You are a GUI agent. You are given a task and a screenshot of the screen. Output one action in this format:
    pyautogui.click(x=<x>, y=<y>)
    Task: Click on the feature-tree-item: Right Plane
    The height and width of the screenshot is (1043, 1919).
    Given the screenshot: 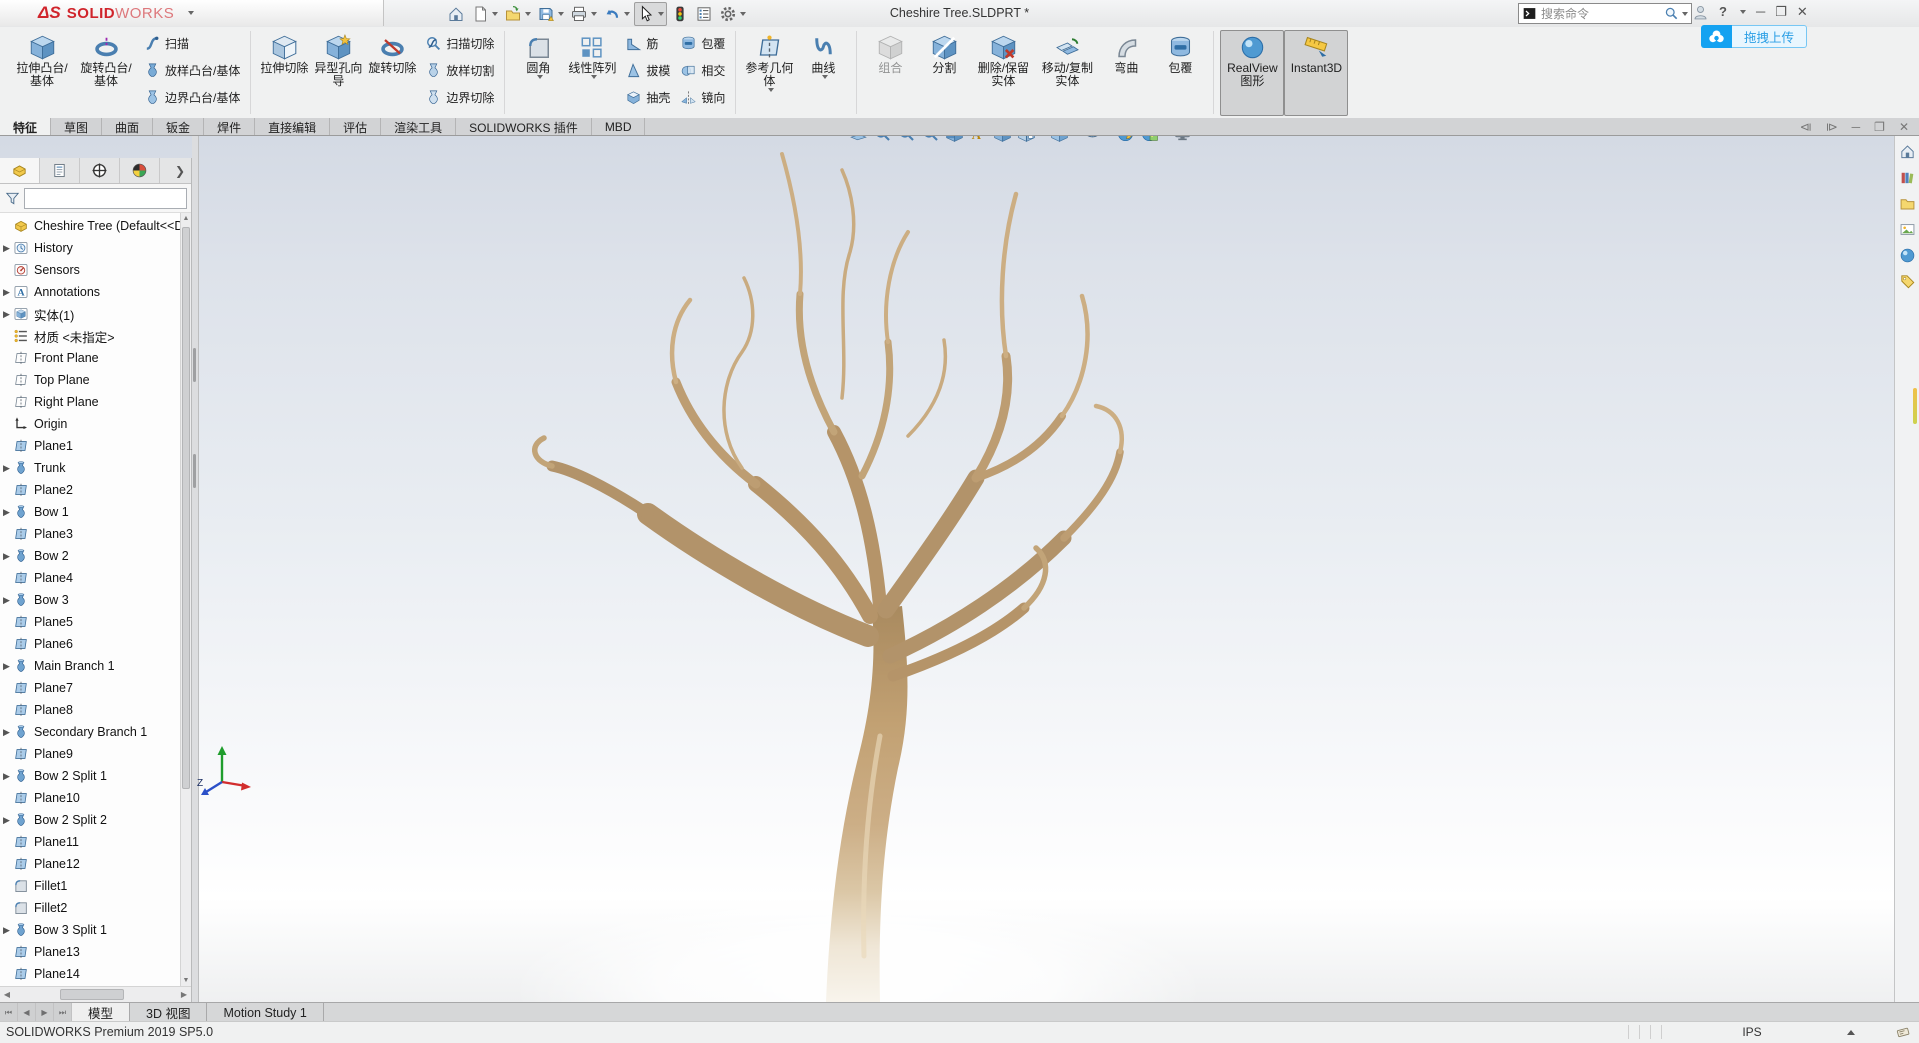 What is the action you would take?
    pyautogui.click(x=95, y=402)
    